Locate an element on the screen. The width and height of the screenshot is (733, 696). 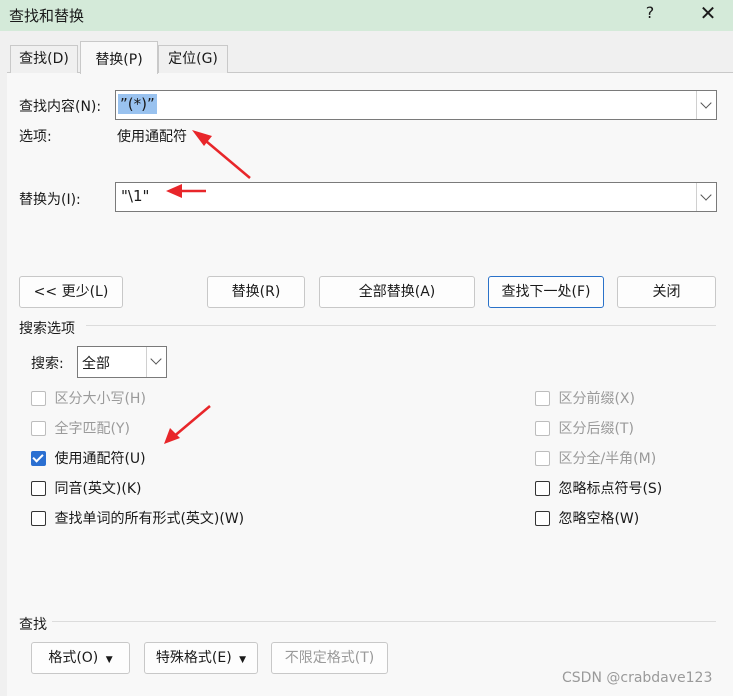
find-section-heading: 查找 is located at coordinates (33, 625).